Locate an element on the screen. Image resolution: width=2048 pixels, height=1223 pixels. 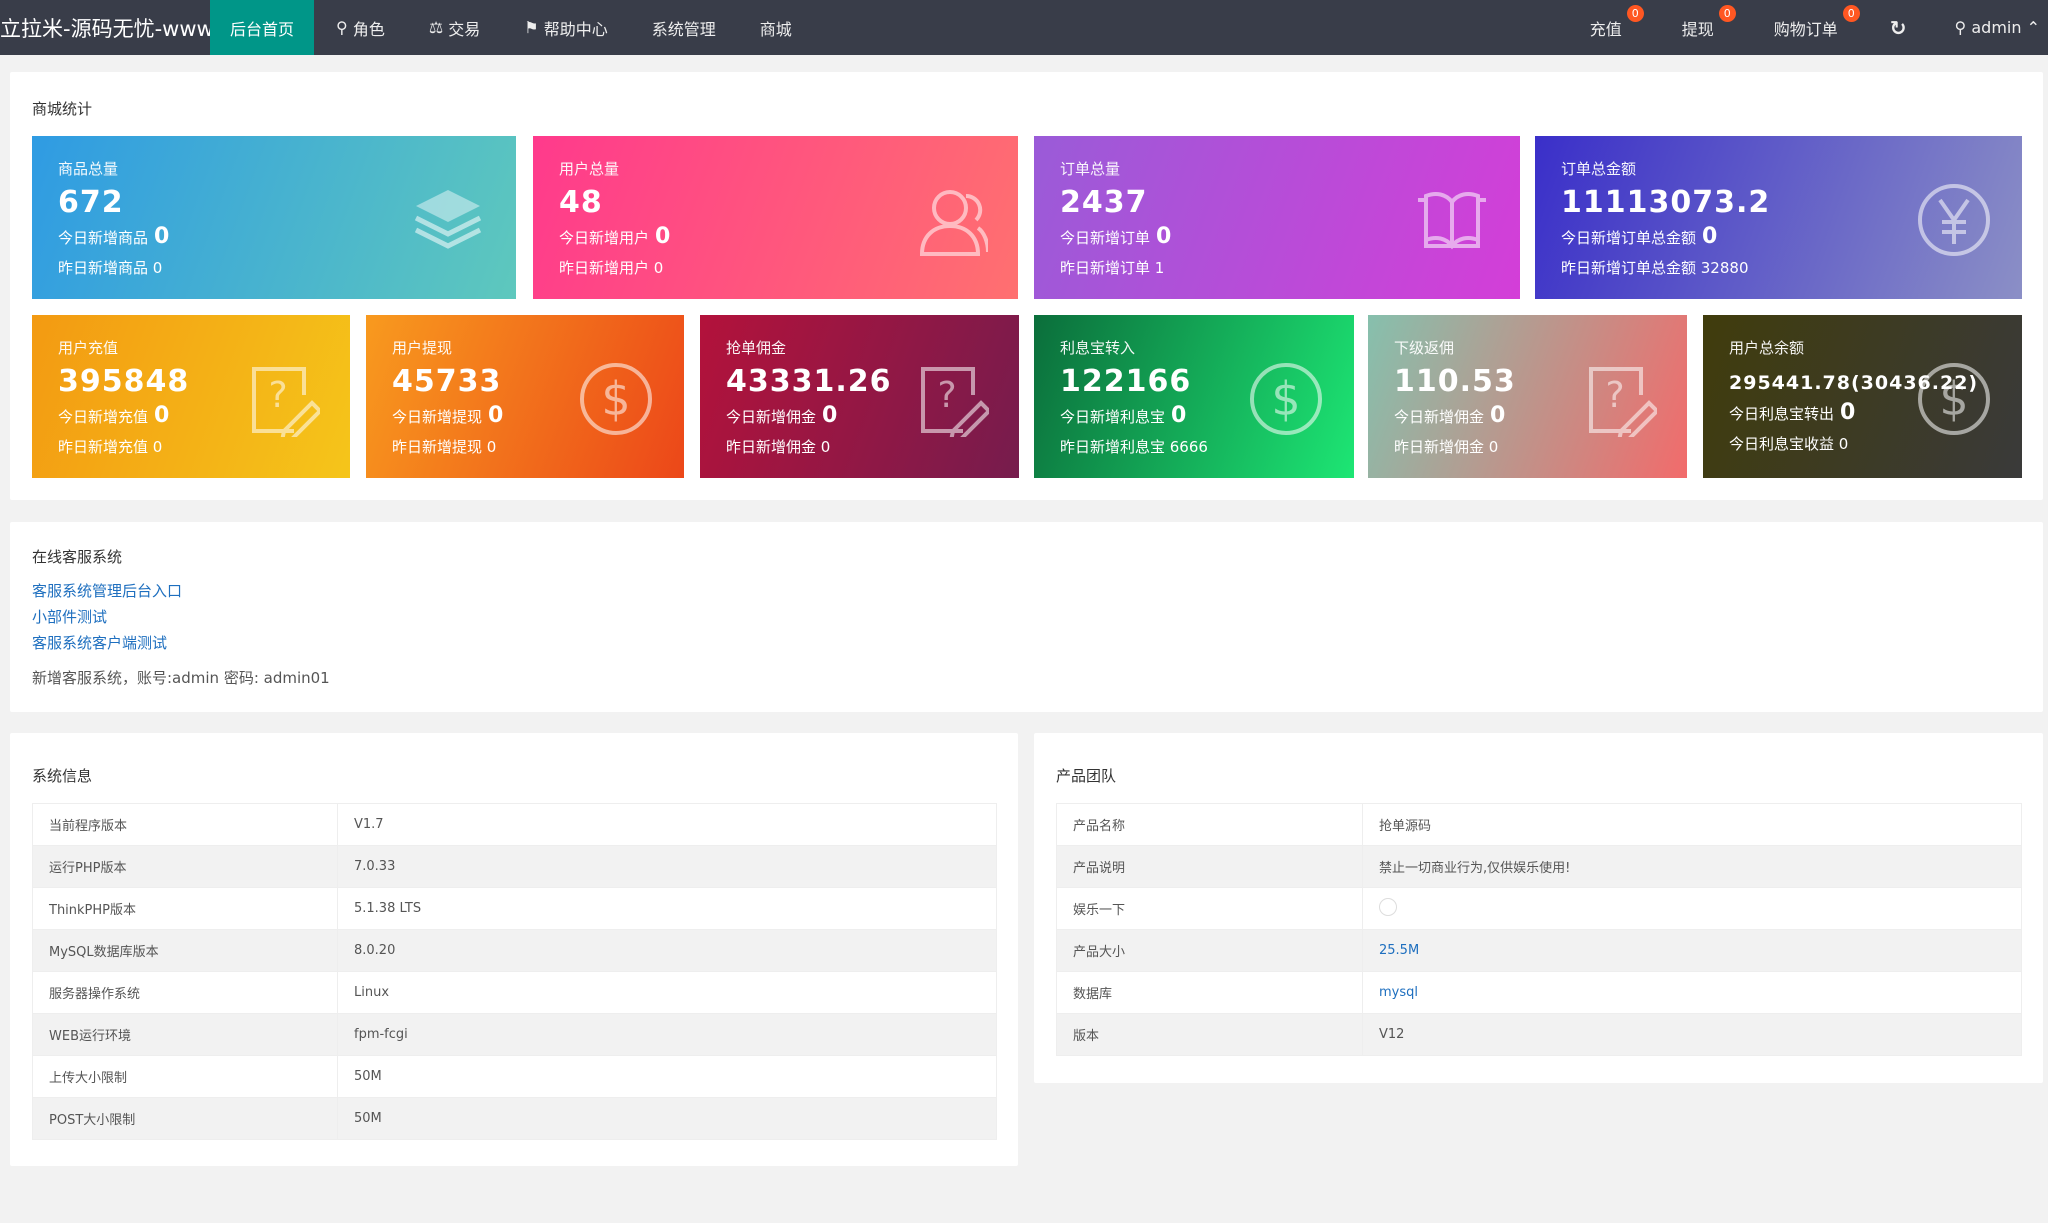
stat-card: 用户充值 395848 今日新增充值 0 昨日新增充值 0 ? is located at coordinates (191, 396).